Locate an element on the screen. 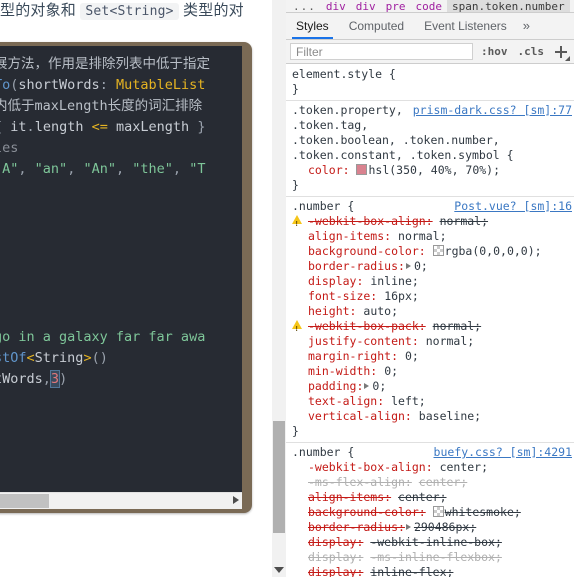 The width and height of the screenshot is (574, 577). css-declaration: display: -ms-inline-flexbox; is located at coordinates (430, 557).